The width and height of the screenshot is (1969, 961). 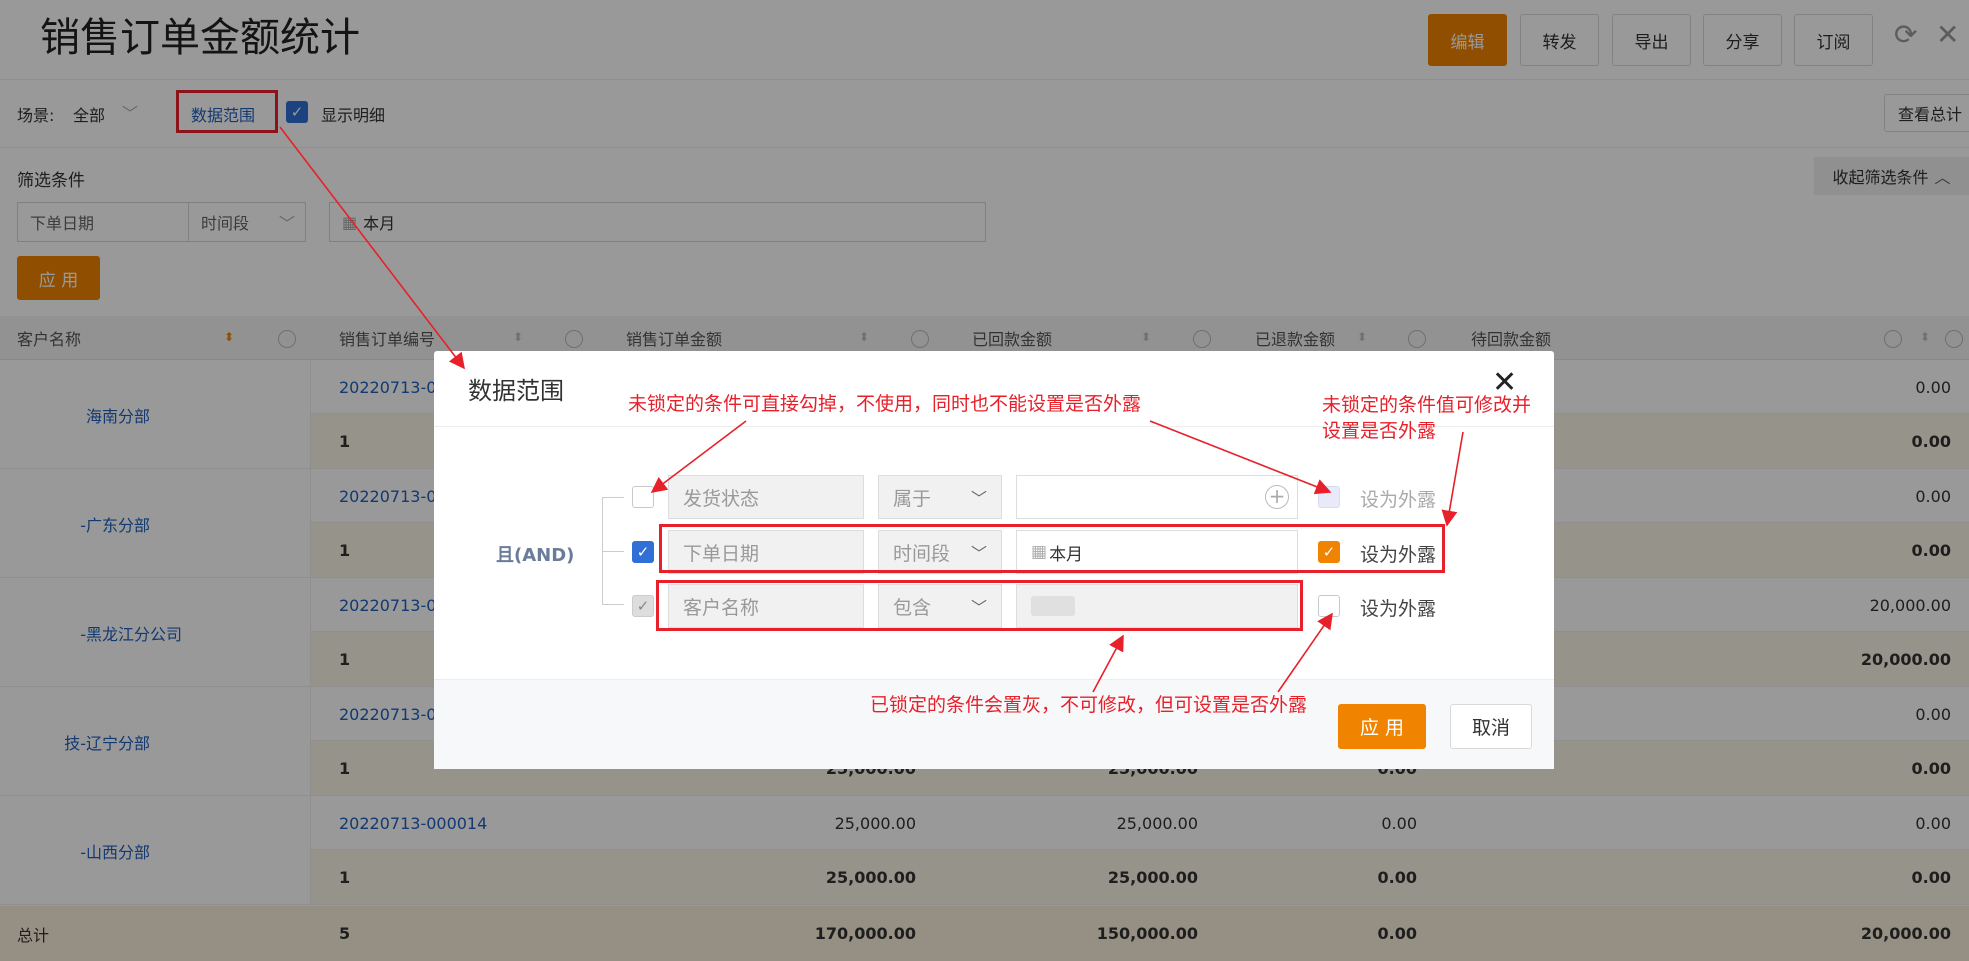 What do you see at coordinates (698, 456) in the screenshot?
I see `arrow-uncheck` at bounding box center [698, 456].